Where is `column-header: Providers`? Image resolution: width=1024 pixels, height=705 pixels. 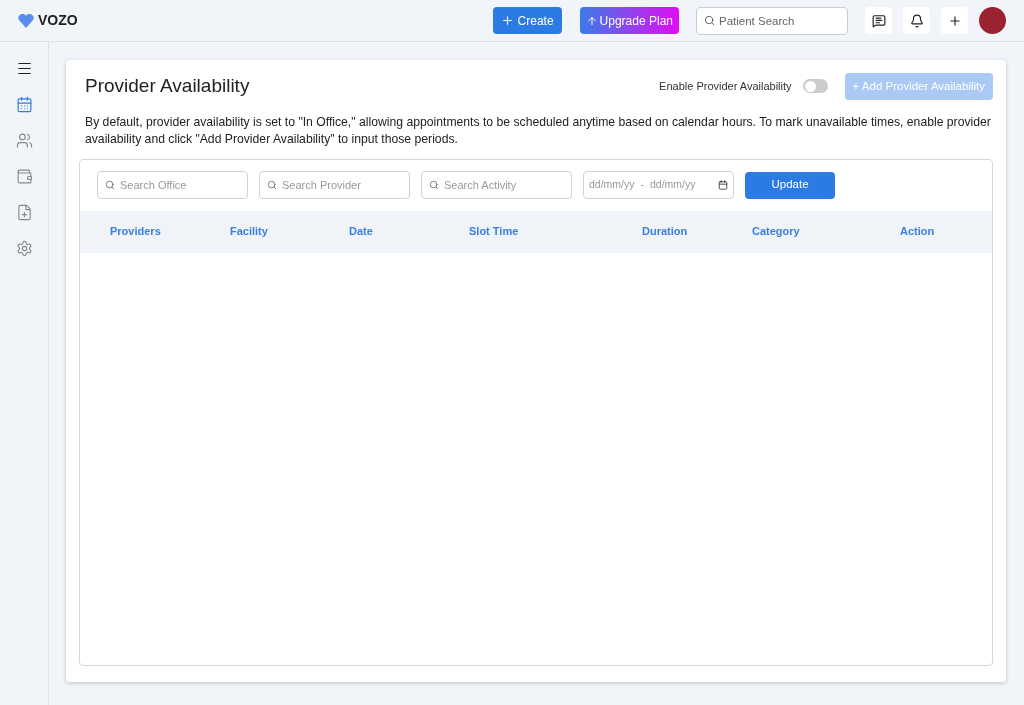 column-header: Providers is located at coordinates (135, 232).